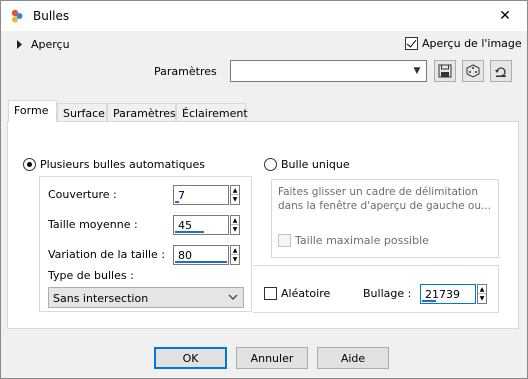  I want to click on avg-size-stepper: ▲ ▼, so click(235, 225).